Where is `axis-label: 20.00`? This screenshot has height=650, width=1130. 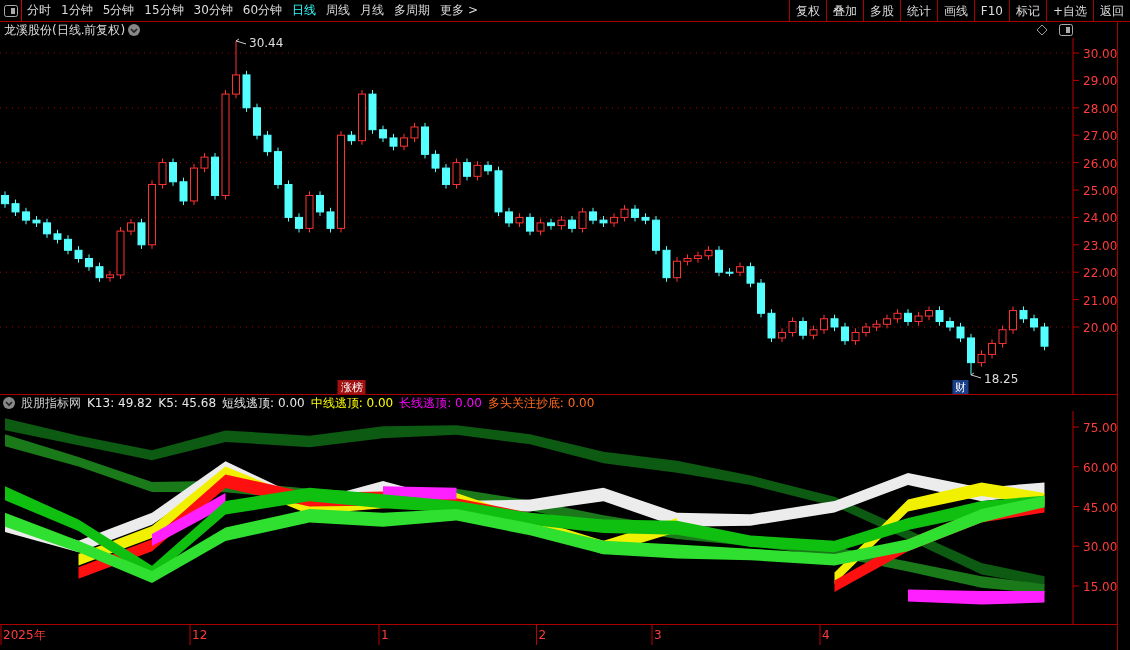
axis-label: 20.00 is located at coordinates (1100, 328).